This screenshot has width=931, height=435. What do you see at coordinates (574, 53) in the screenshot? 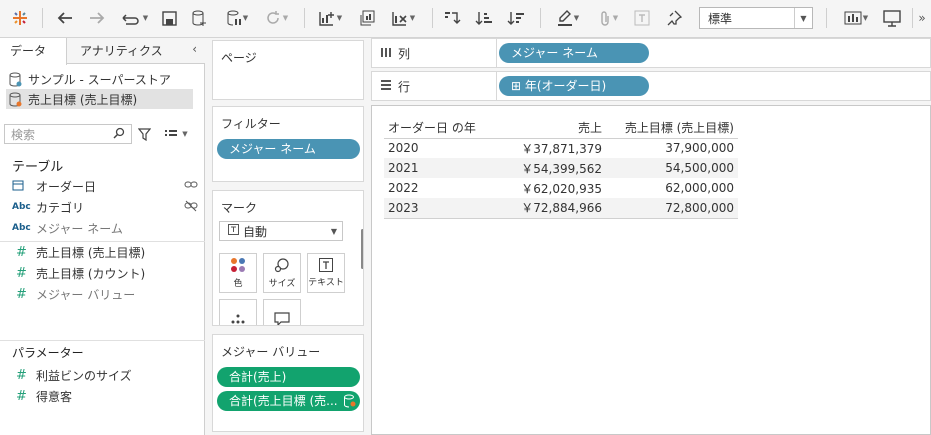
I see `columns-pill-measure-names: メジャー ネーム` at bounding box center [574, 53].